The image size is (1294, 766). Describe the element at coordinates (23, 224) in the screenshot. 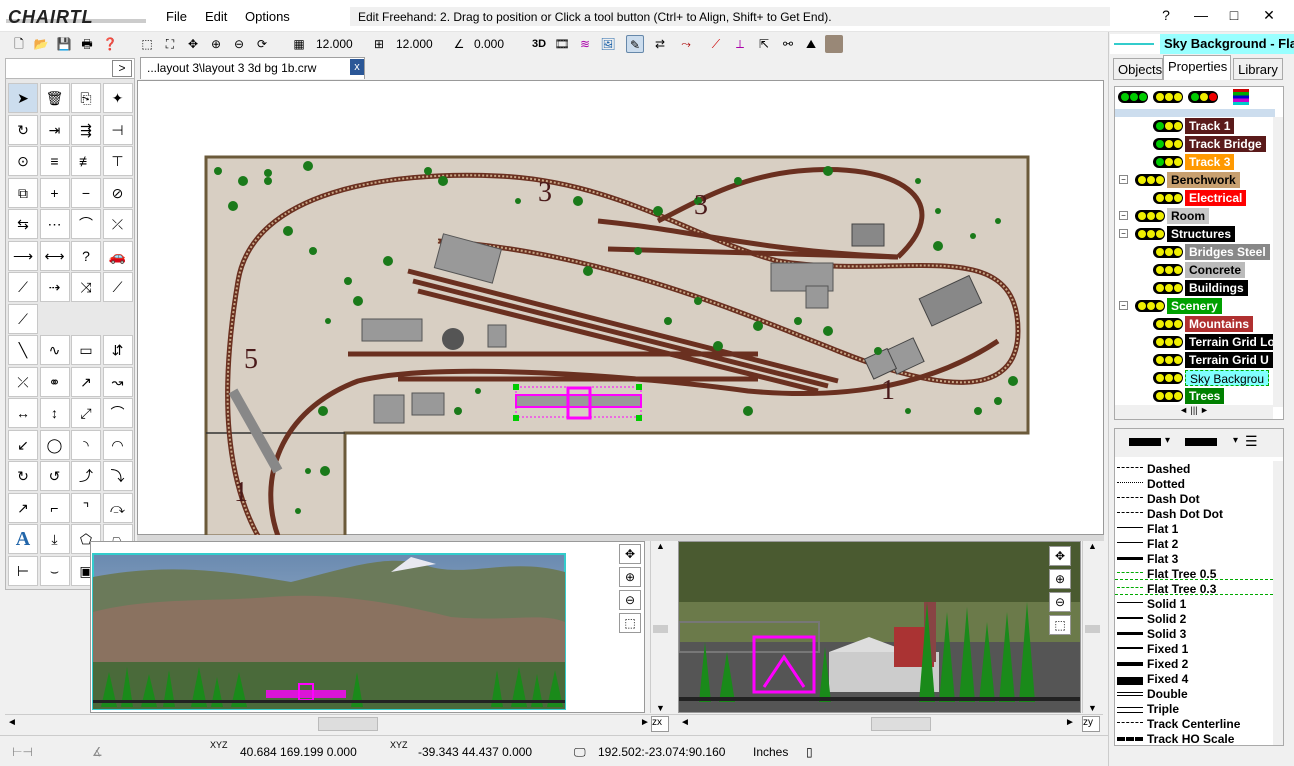

I see `align-a-icon: ⇆` at that location.